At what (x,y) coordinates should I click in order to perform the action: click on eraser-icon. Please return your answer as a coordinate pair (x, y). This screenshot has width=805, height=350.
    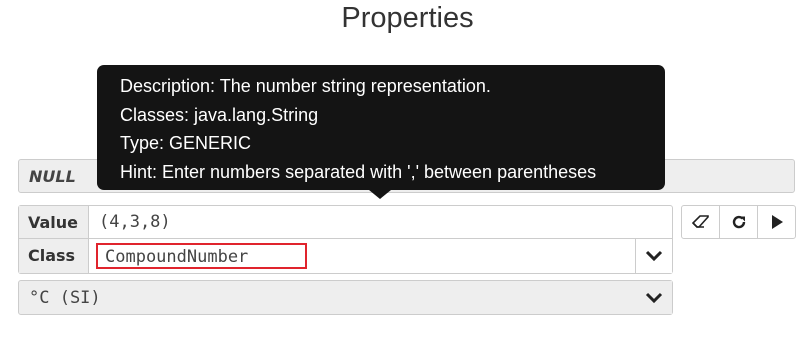
    Looking at the image, I should click on (700, 221).